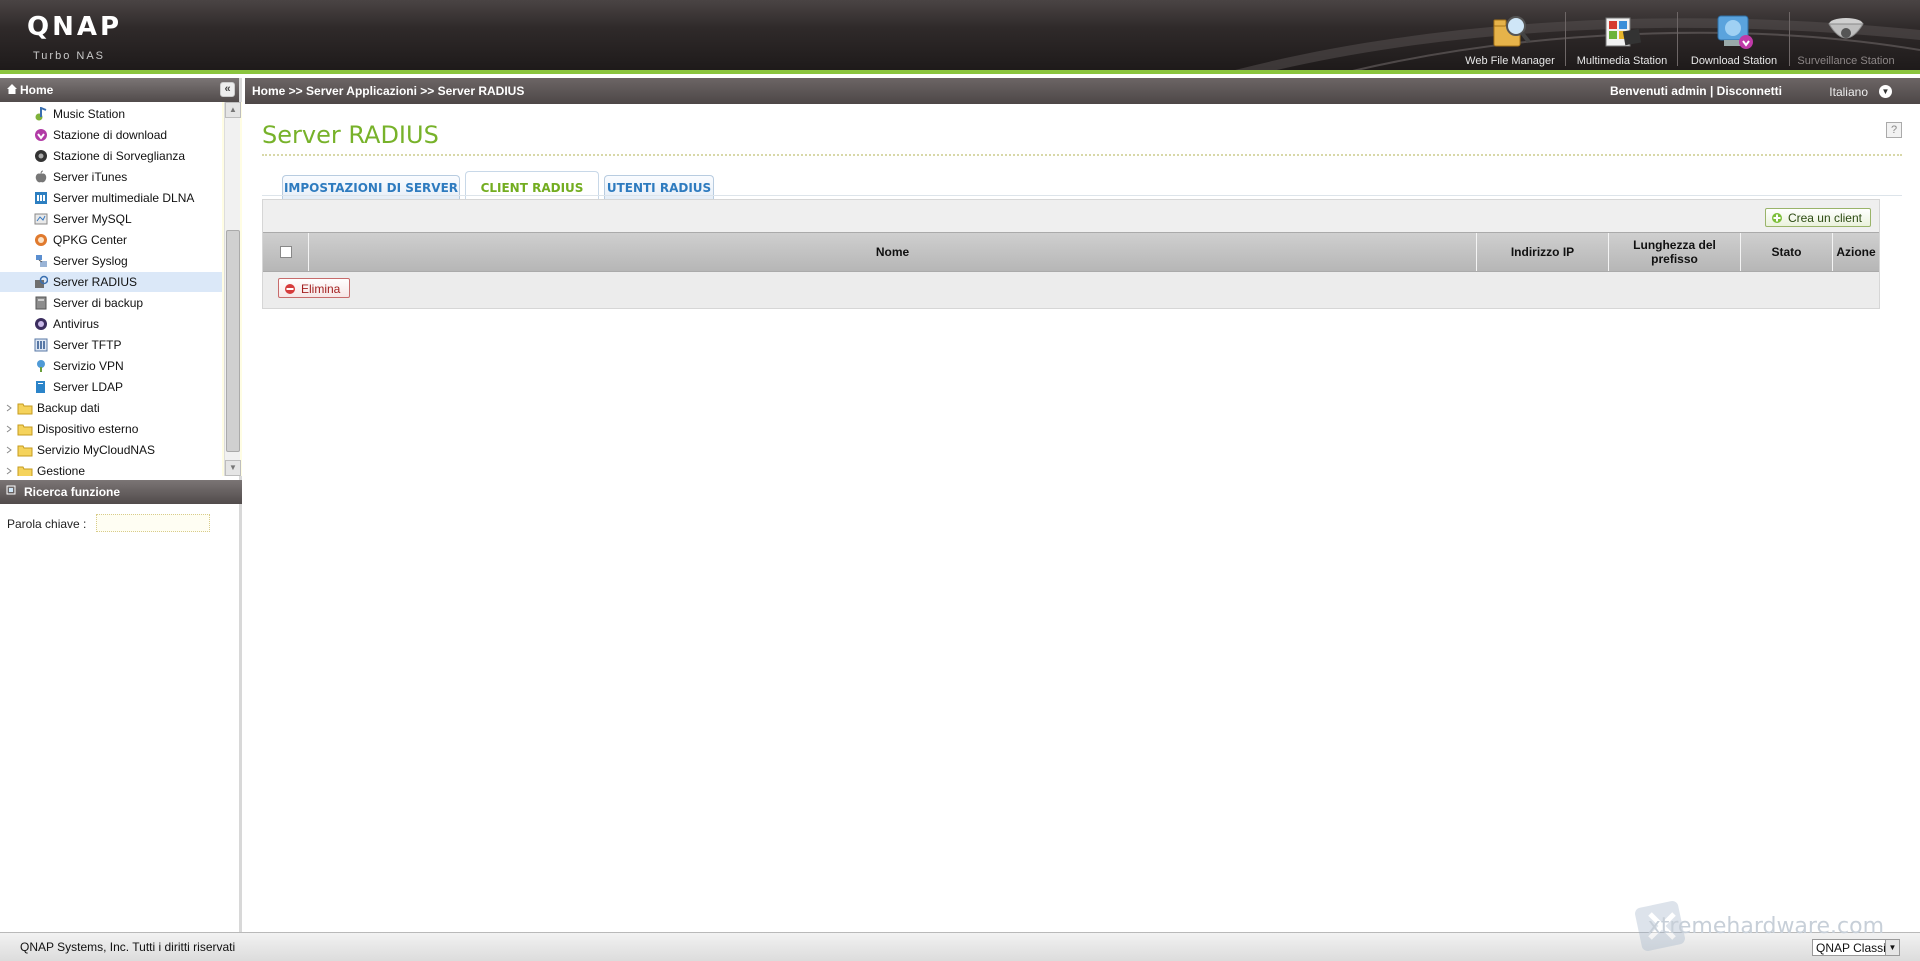 The width and height of the screenshot is (1920, 961). Describe the element at coordinates (1071, 216) in the screenshot. I see `grid-toolbar: Crea un client` at that location.